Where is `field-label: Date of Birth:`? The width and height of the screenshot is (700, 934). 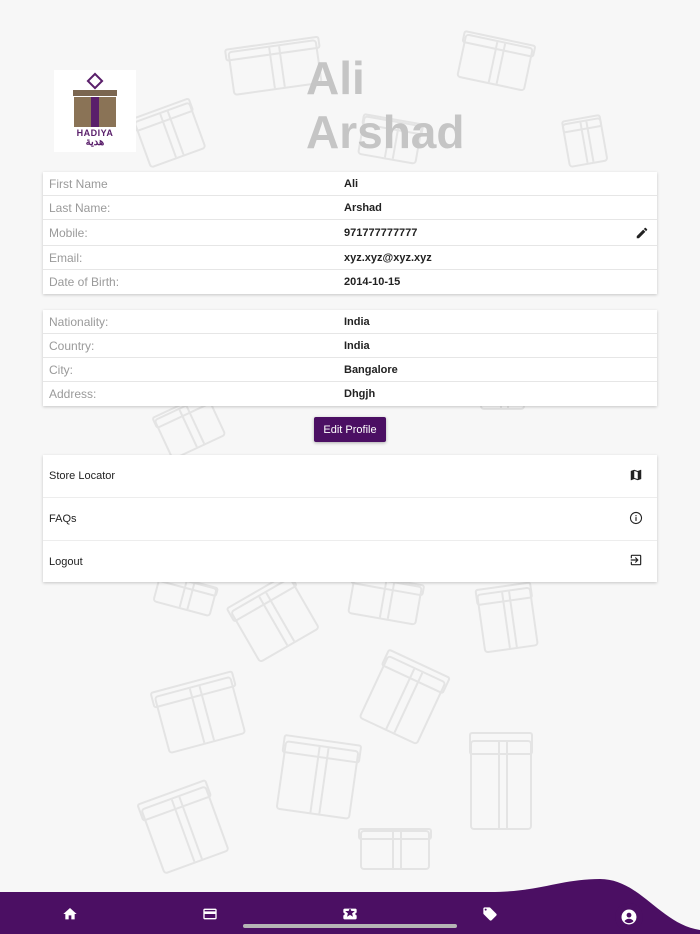
field-label: Date of Birth: is located at coordinates (84, 282).